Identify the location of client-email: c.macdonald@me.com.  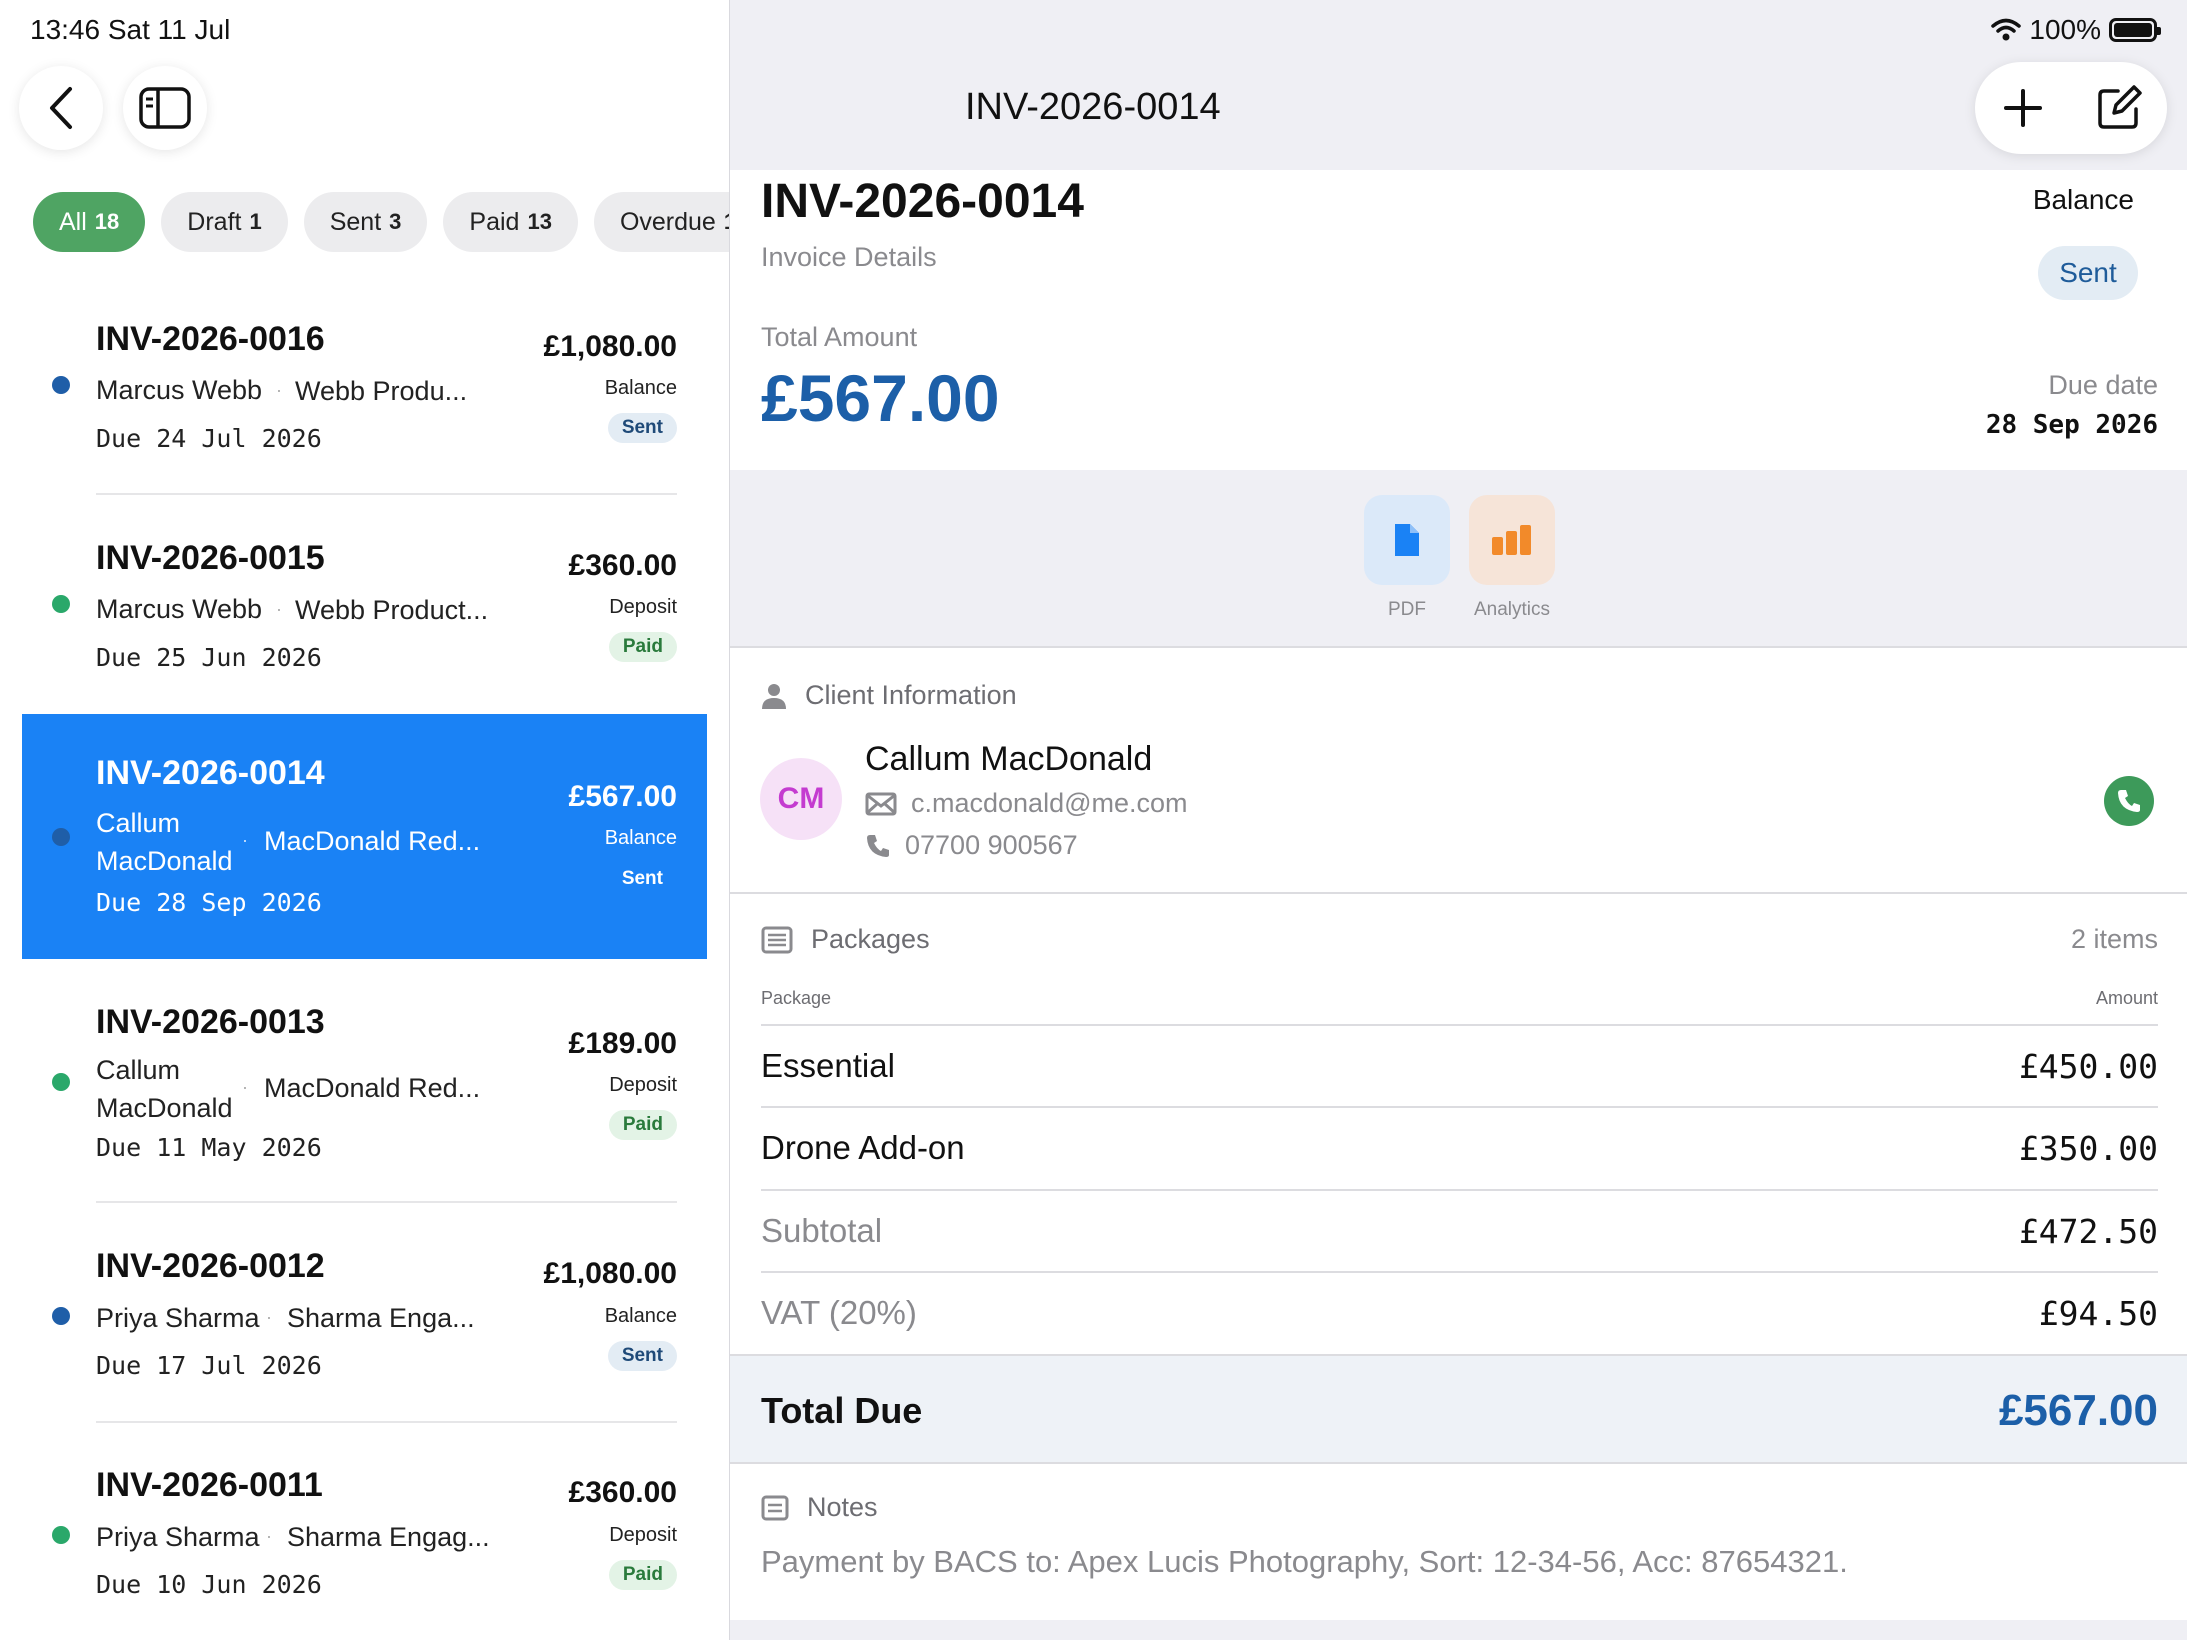
(1049, 803).